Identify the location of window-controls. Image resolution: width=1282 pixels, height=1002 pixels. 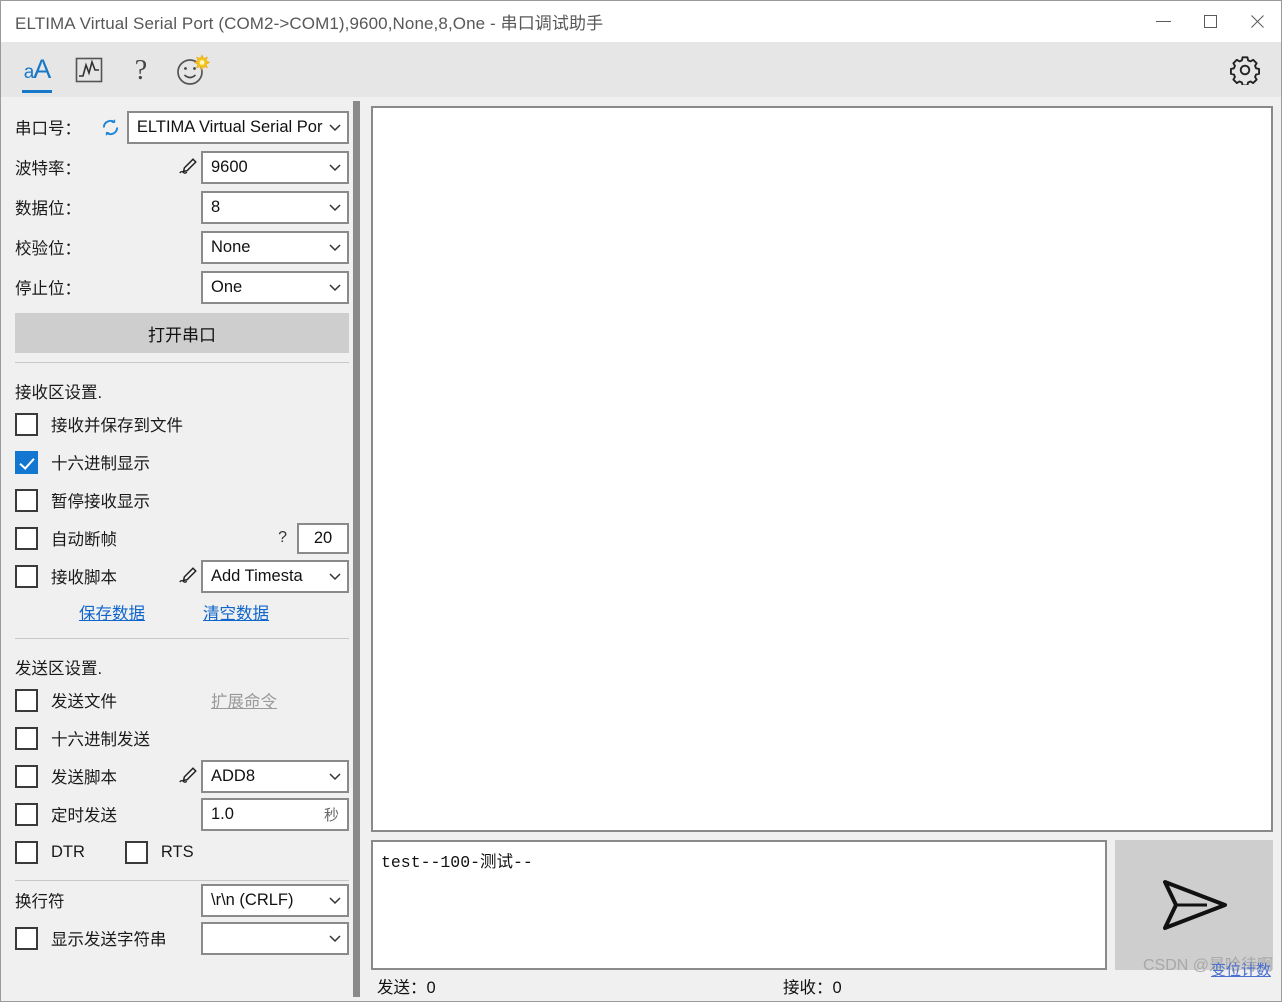
(1210, 21).